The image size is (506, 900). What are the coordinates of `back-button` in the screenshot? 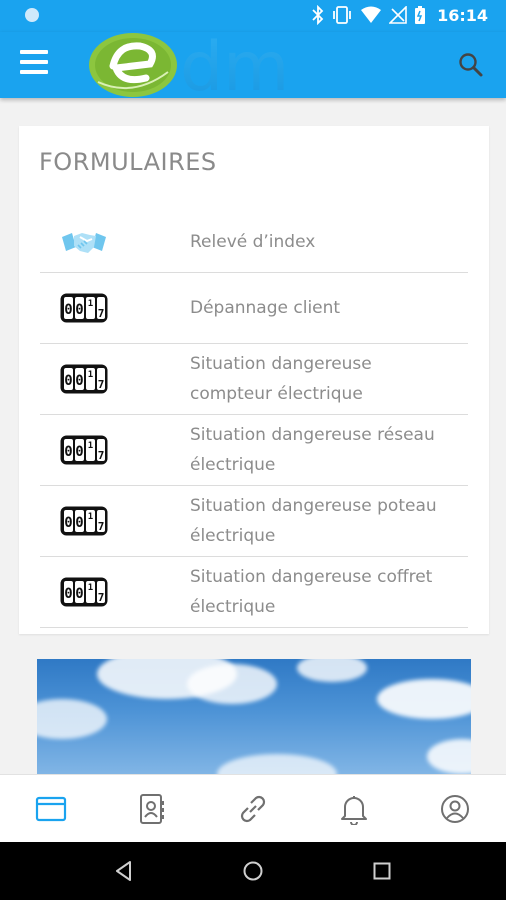 It's located at (124, 871).